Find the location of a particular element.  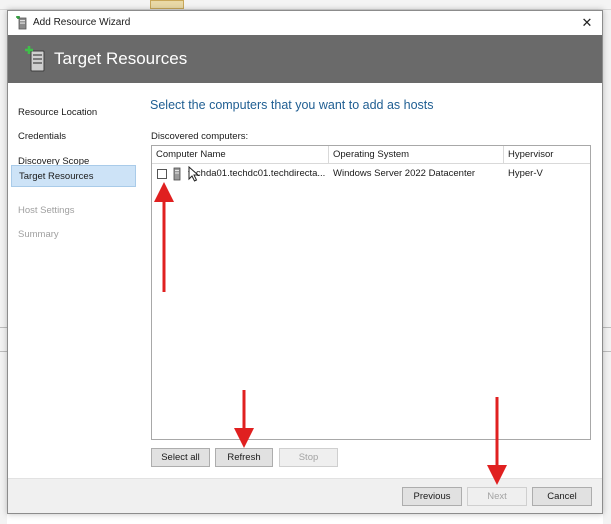

server-add-icon is located at coordinates (35, 59).